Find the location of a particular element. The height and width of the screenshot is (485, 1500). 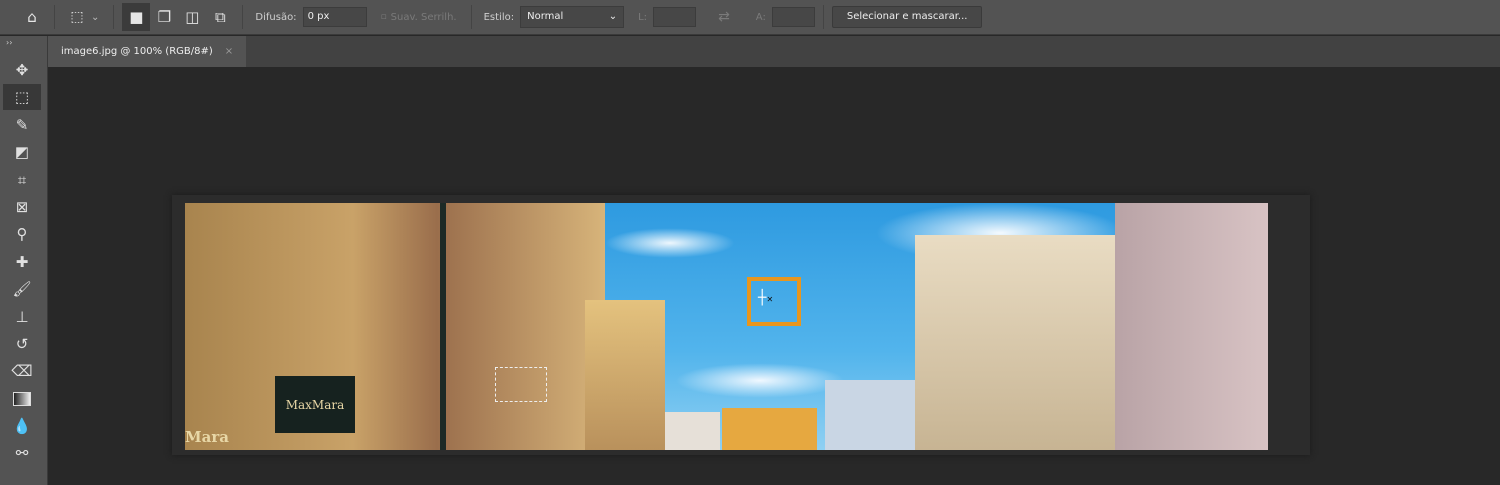

selection-marquee is located at coordinates (521, 384).